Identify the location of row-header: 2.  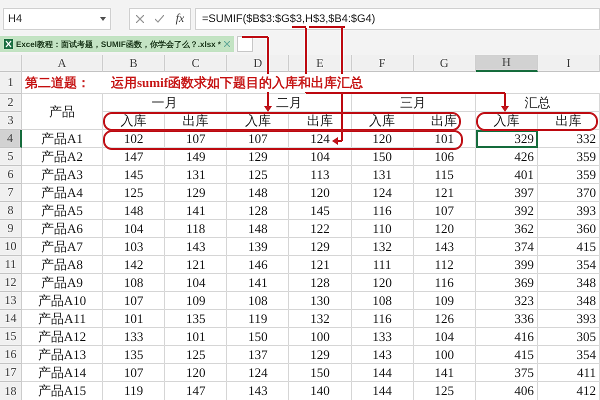
(11, 103).